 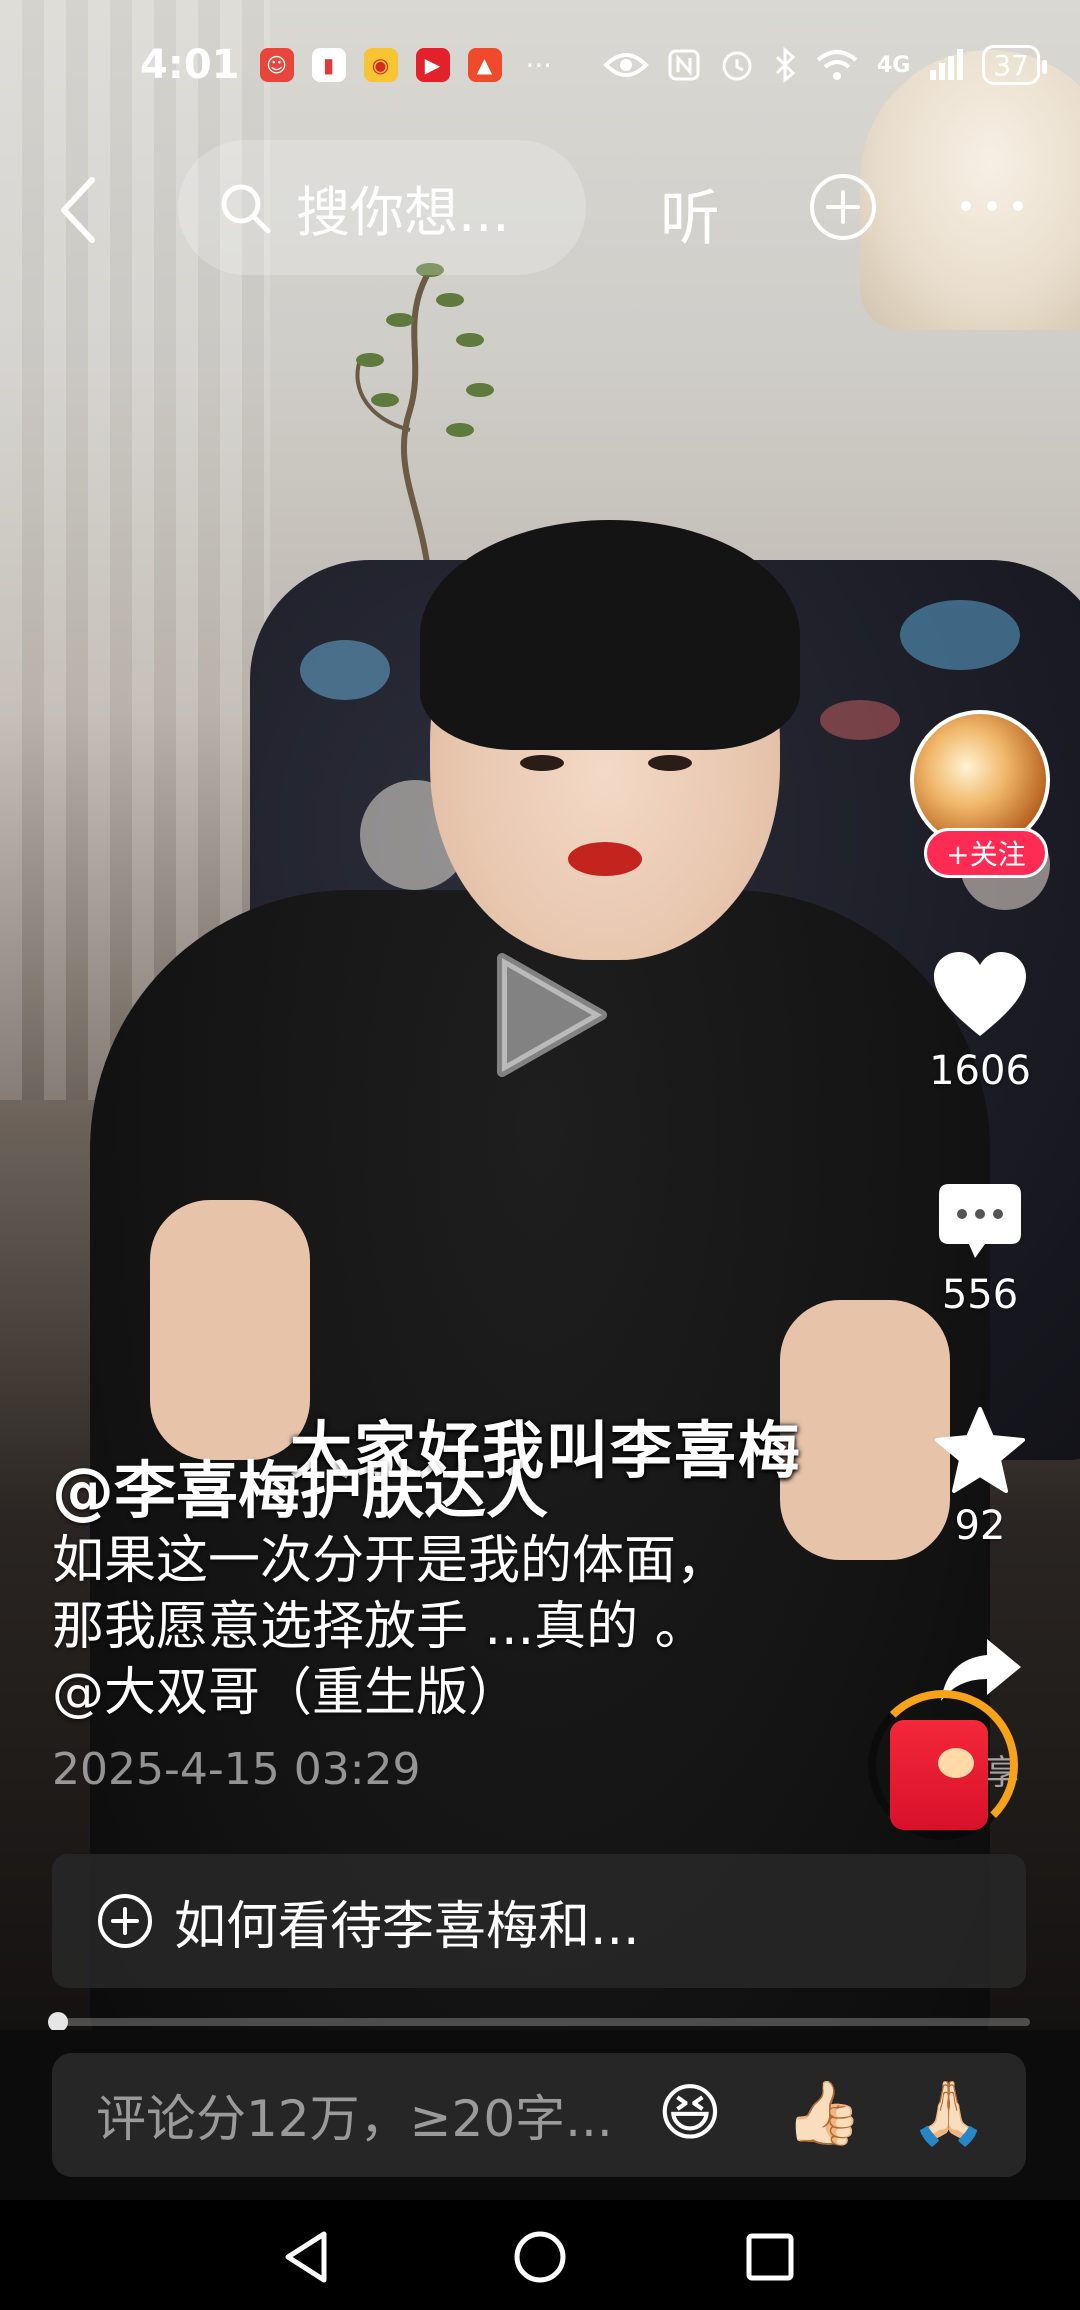 I want to click on alarm-icon, so click(x=737, y=66).